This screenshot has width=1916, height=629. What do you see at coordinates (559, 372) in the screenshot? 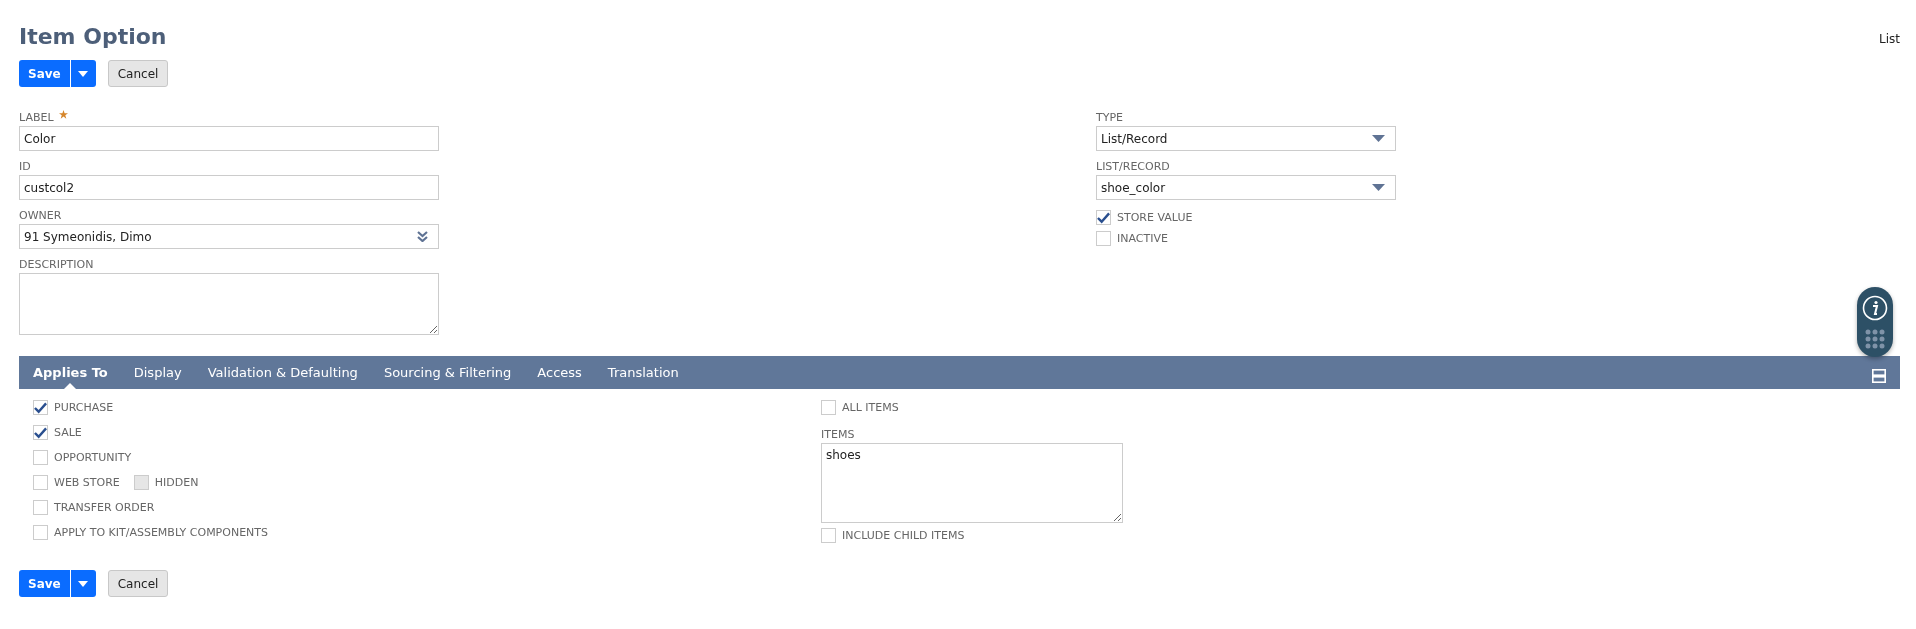
I see `tab: Access` at bounding box center [559, 372].